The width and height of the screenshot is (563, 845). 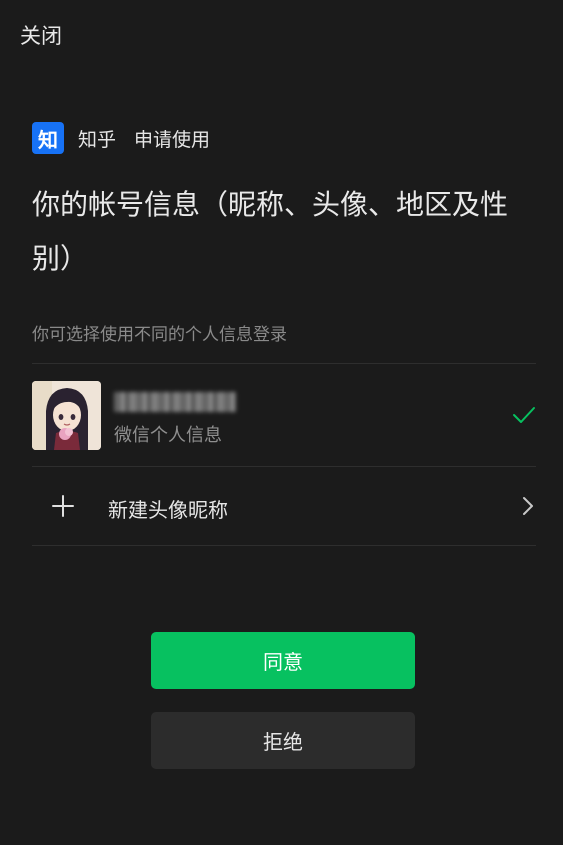 I want to click on anime-avatar-icon, so click(x=66, y=415).